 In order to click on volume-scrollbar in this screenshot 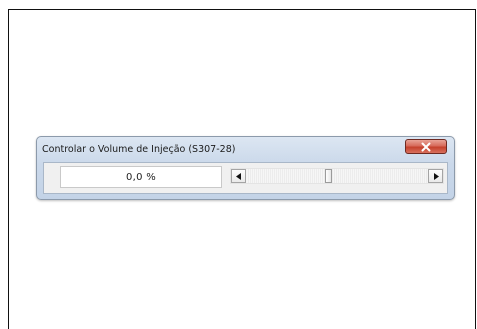, I will do `click(337, 176)`.